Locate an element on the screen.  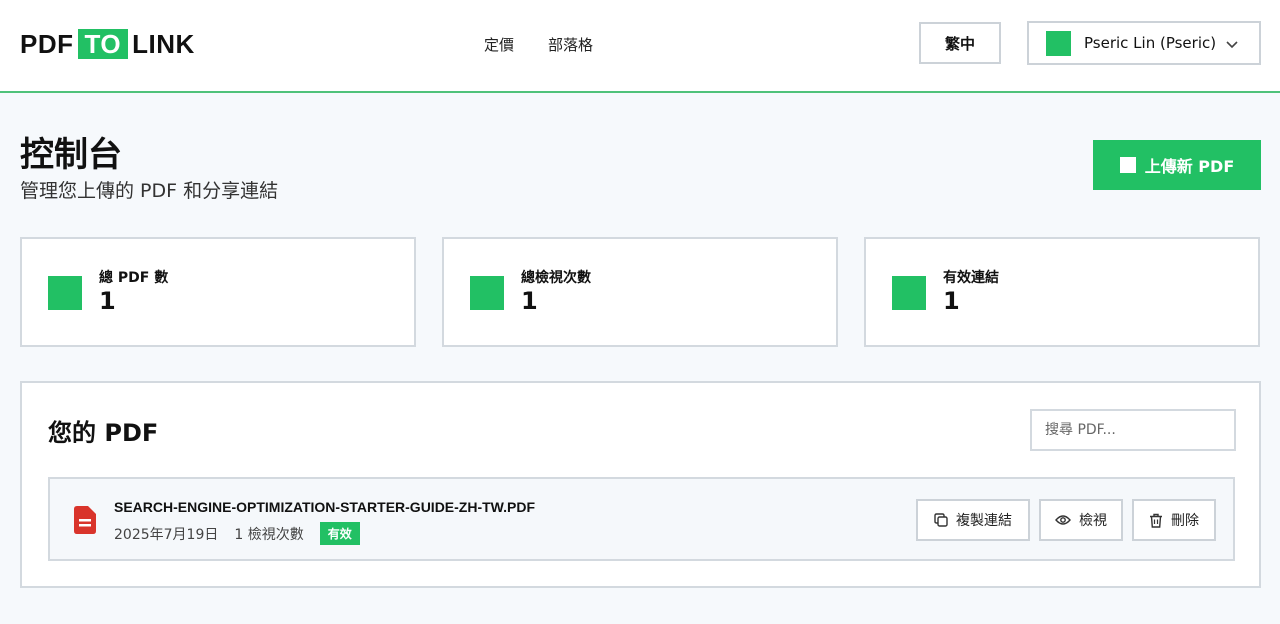
file-meta: 2025年7月19日 1 檢視次數 有效 is located at coordinates (237, 533).